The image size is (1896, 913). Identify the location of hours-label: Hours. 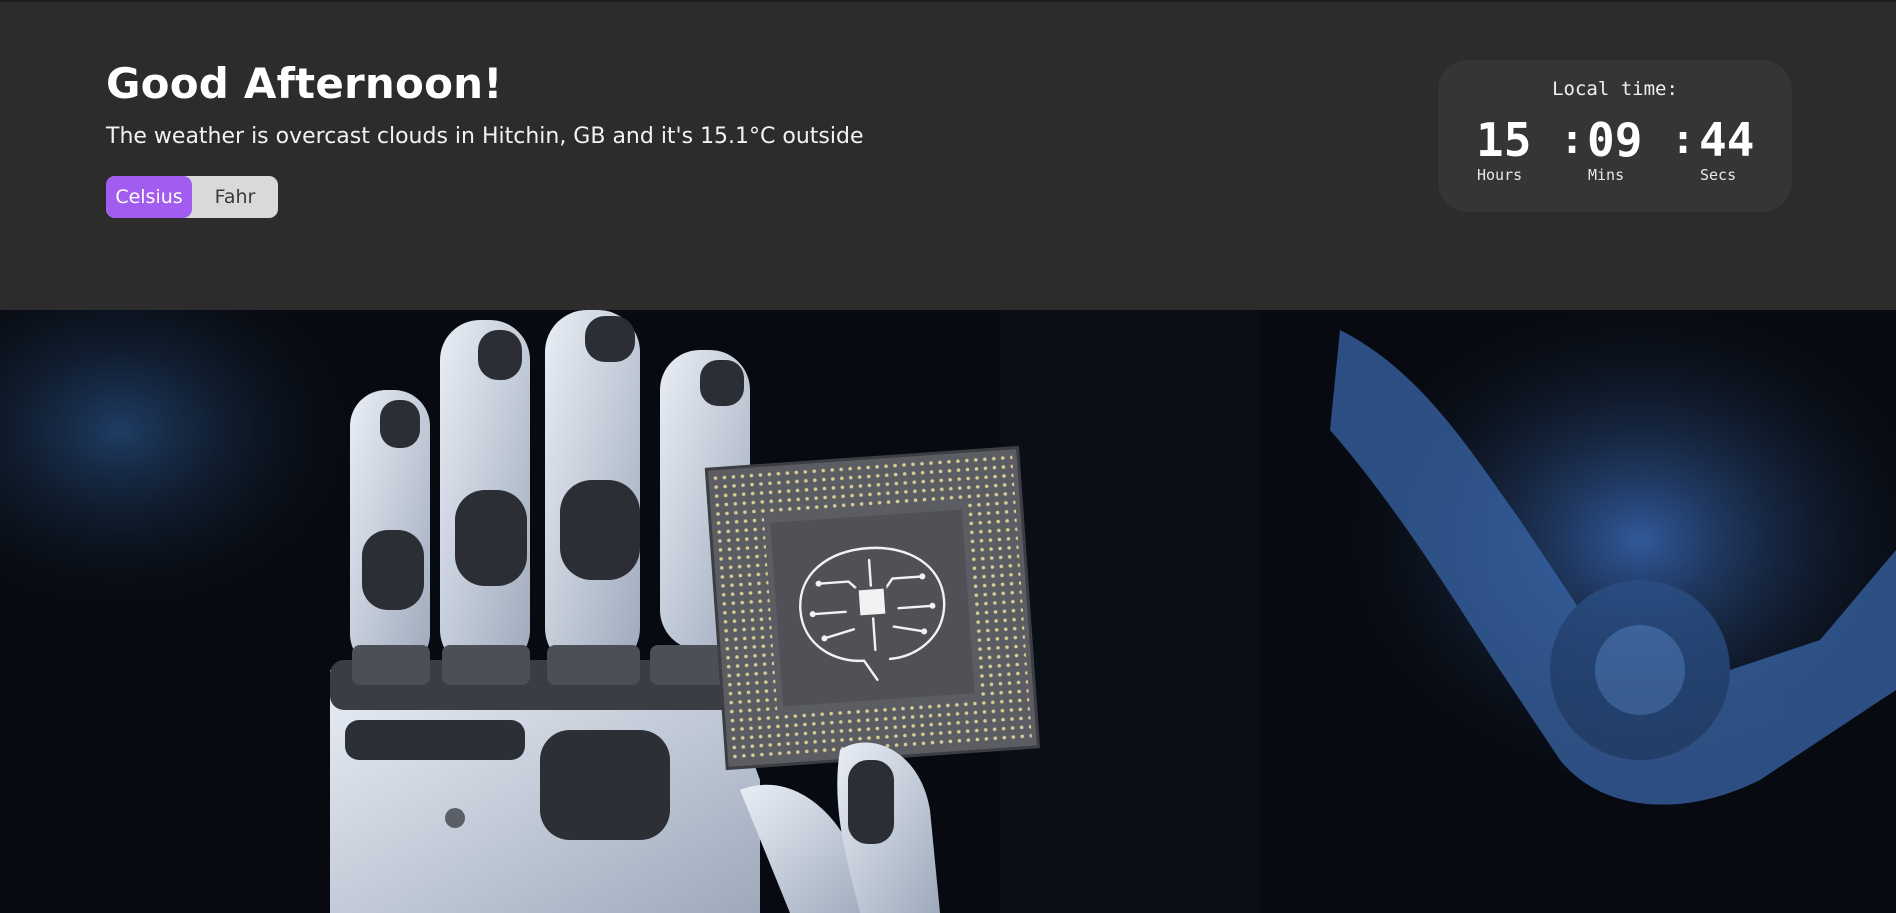
(1500, 175).